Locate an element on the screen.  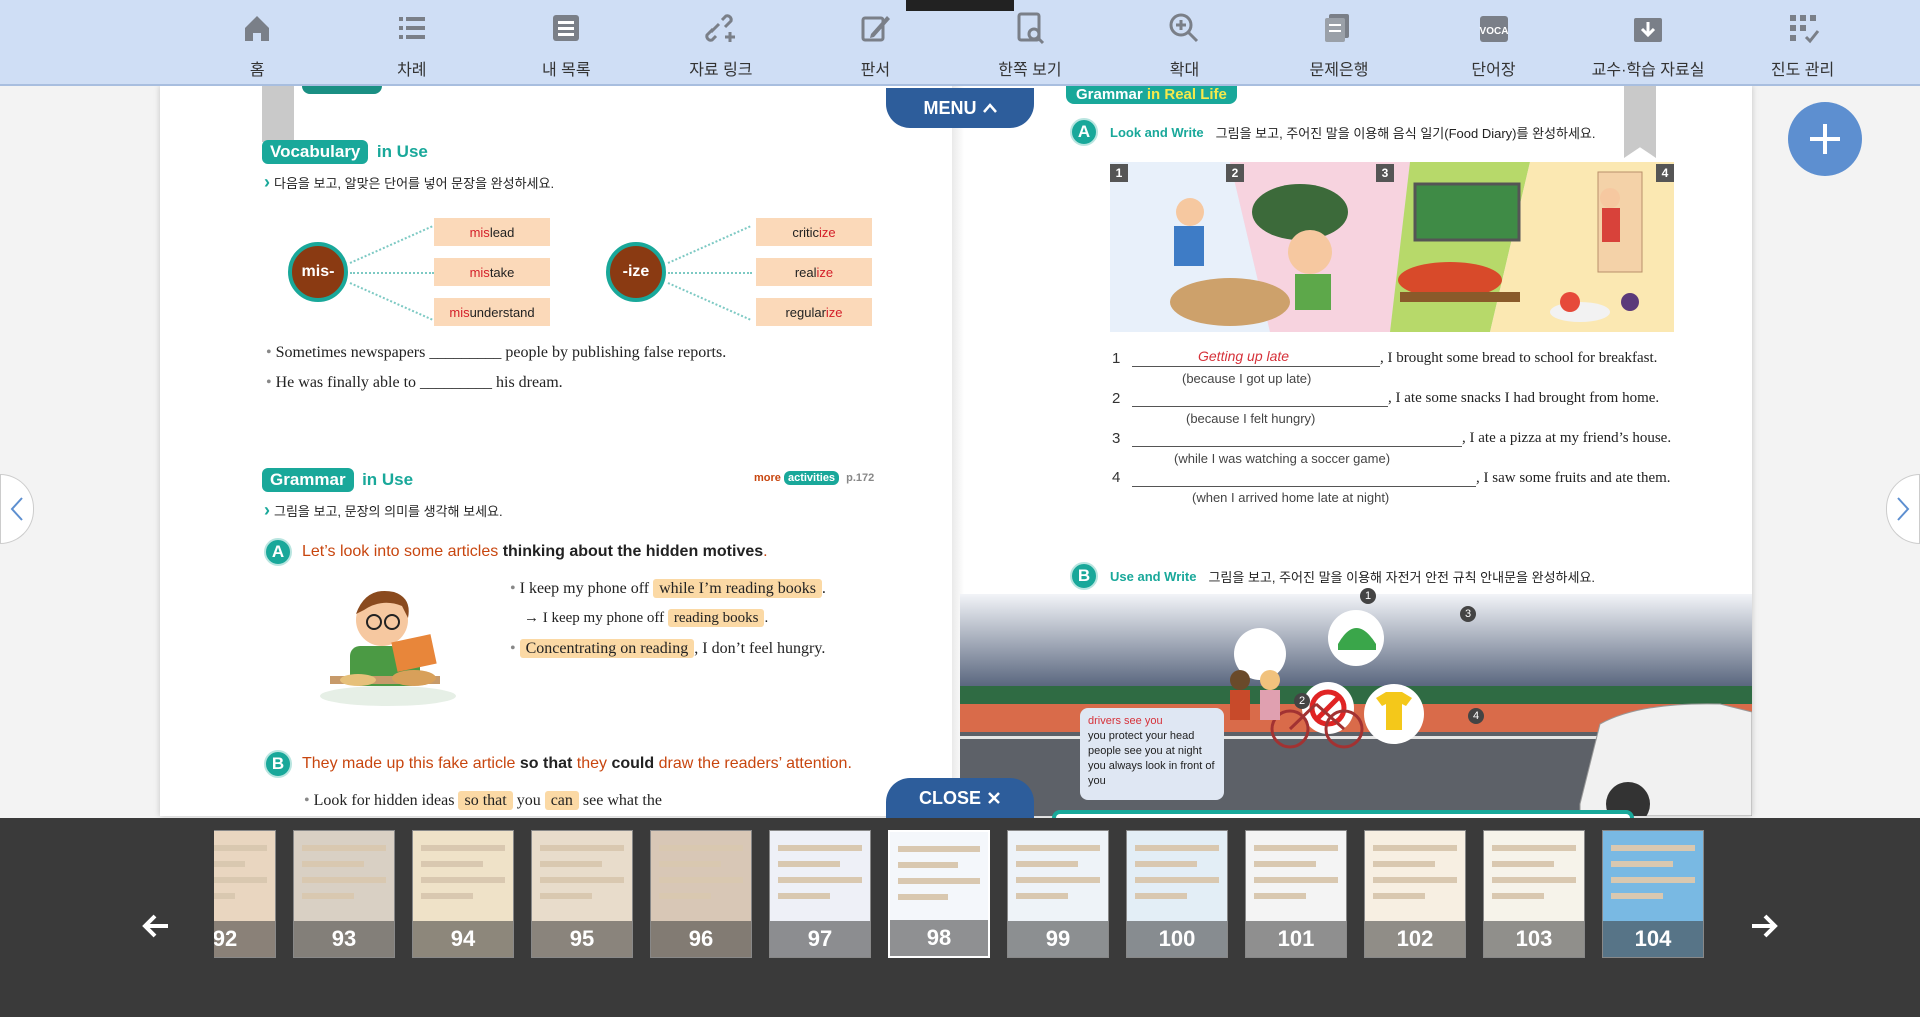
item-number-4: 4 is located at coordinates (1116, 477).